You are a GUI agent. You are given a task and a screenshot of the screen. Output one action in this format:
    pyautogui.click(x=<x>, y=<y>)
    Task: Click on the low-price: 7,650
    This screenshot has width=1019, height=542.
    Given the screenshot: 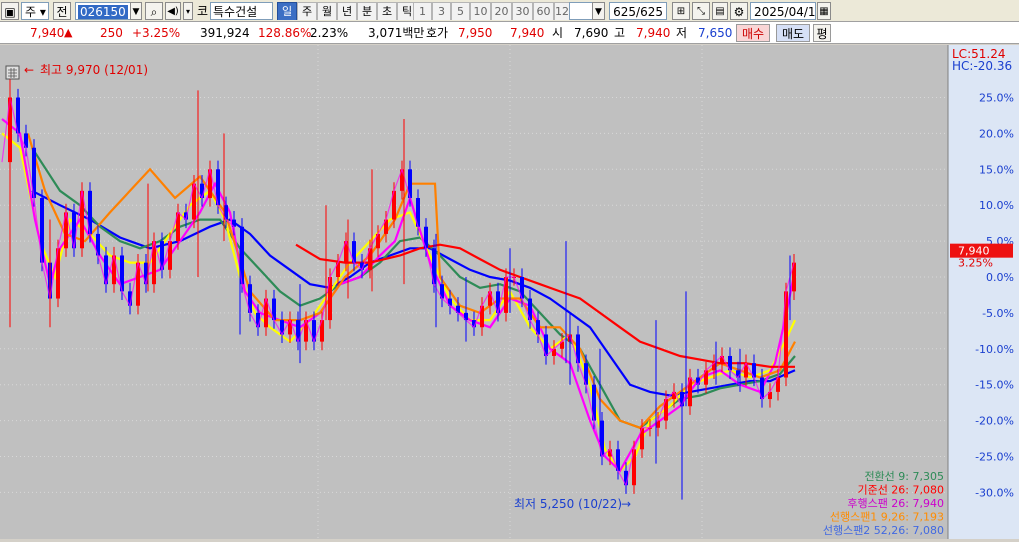 What is the action you would take?
    pyautogui.click(x=715, y=33)
    